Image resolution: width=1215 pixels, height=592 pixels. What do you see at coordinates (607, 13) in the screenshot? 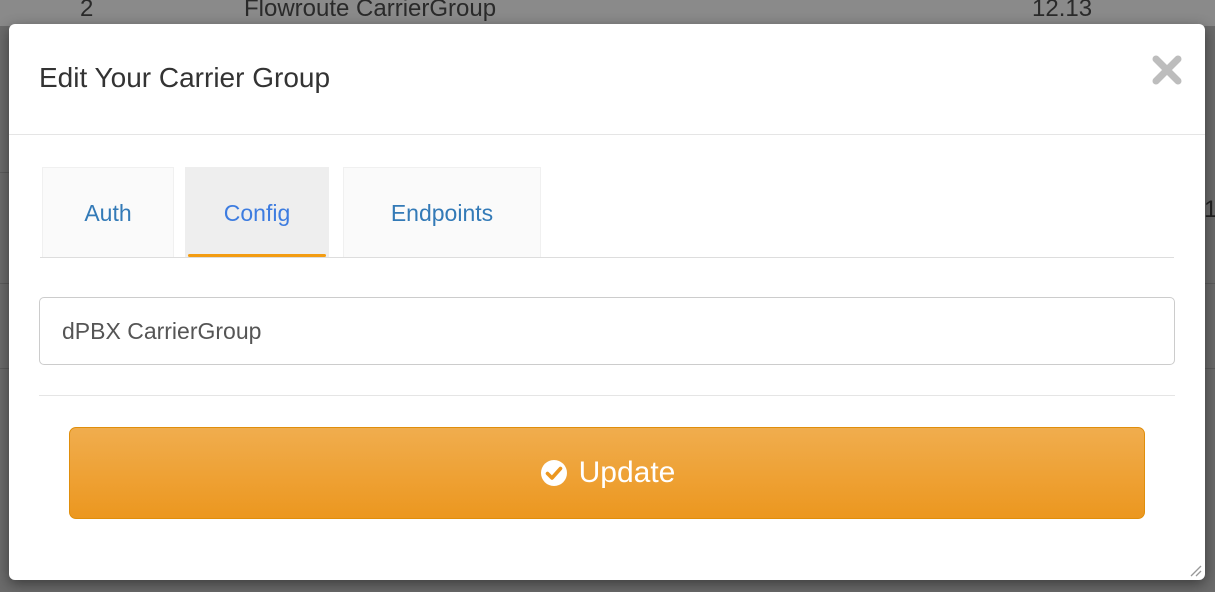
I see `background-table-row: 2 Flowroute CarrierGroup 12.13` at bounding box center [607, 13].